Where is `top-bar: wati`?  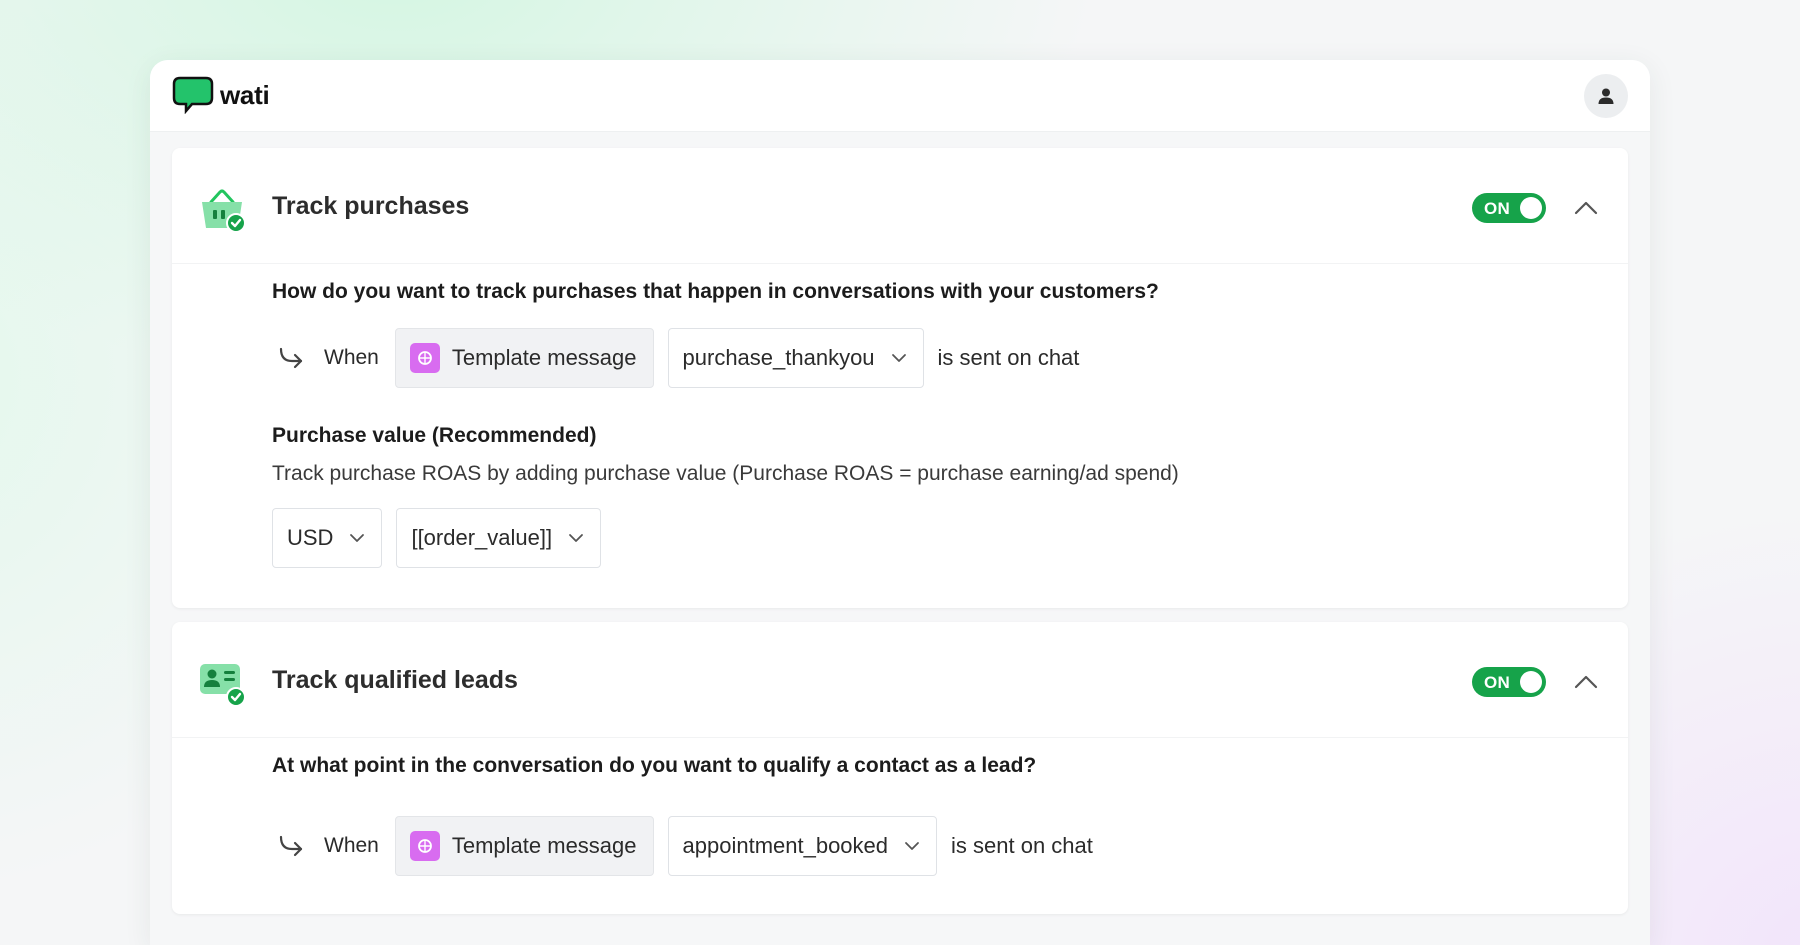 top-bar: wati is located at coordinates (900, 96).